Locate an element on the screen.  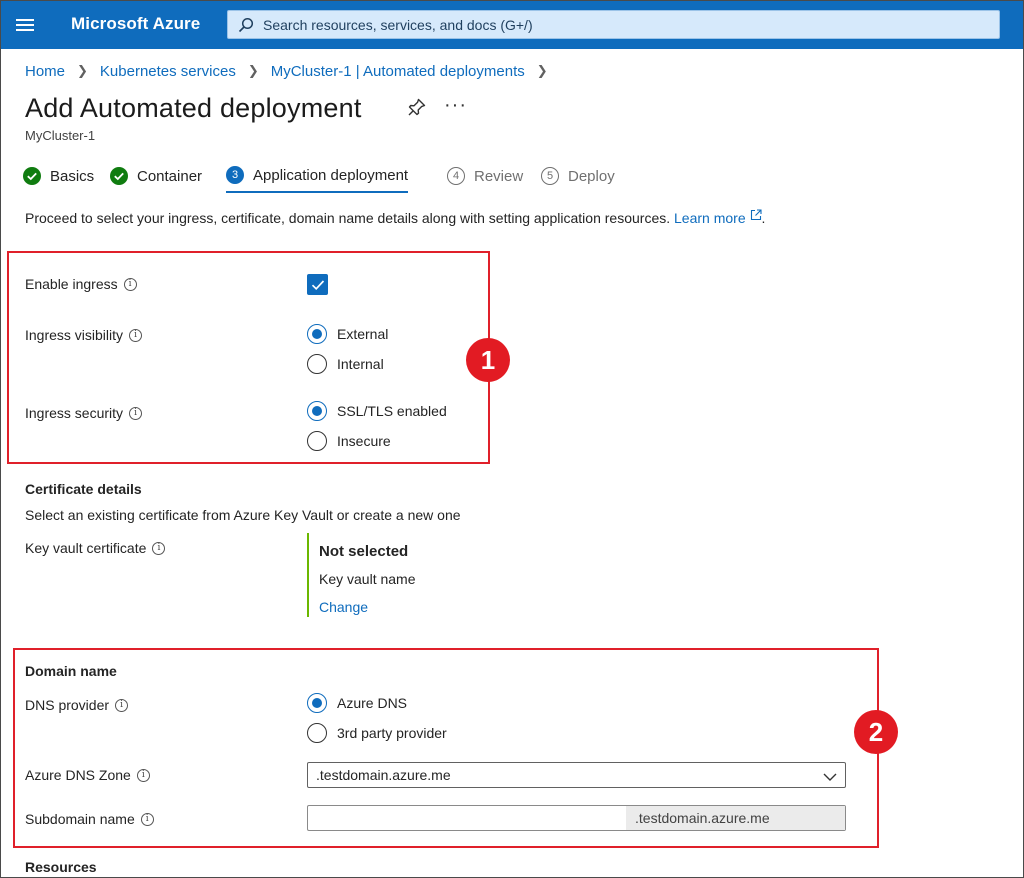
select-value: .testdomain.azure.me is located at coordinates (383, 775).